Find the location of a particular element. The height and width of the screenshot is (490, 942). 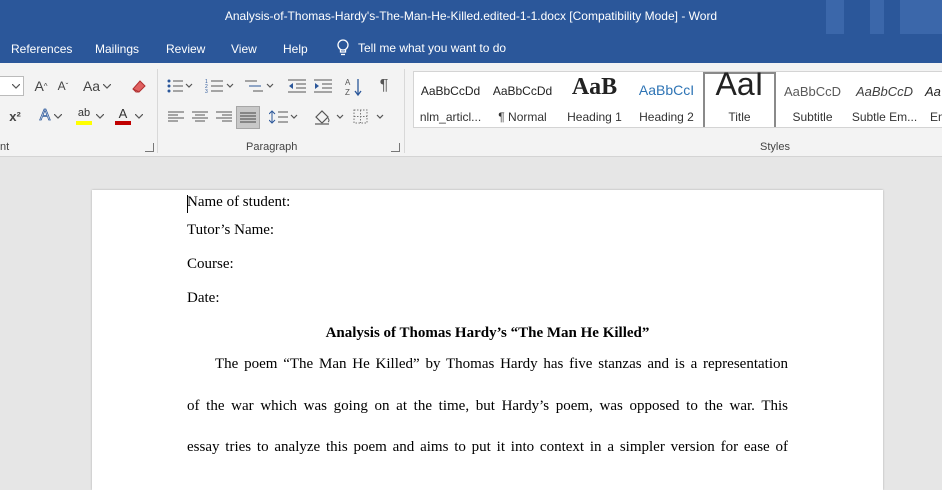

shading-button is located at coordinates (329, 117).